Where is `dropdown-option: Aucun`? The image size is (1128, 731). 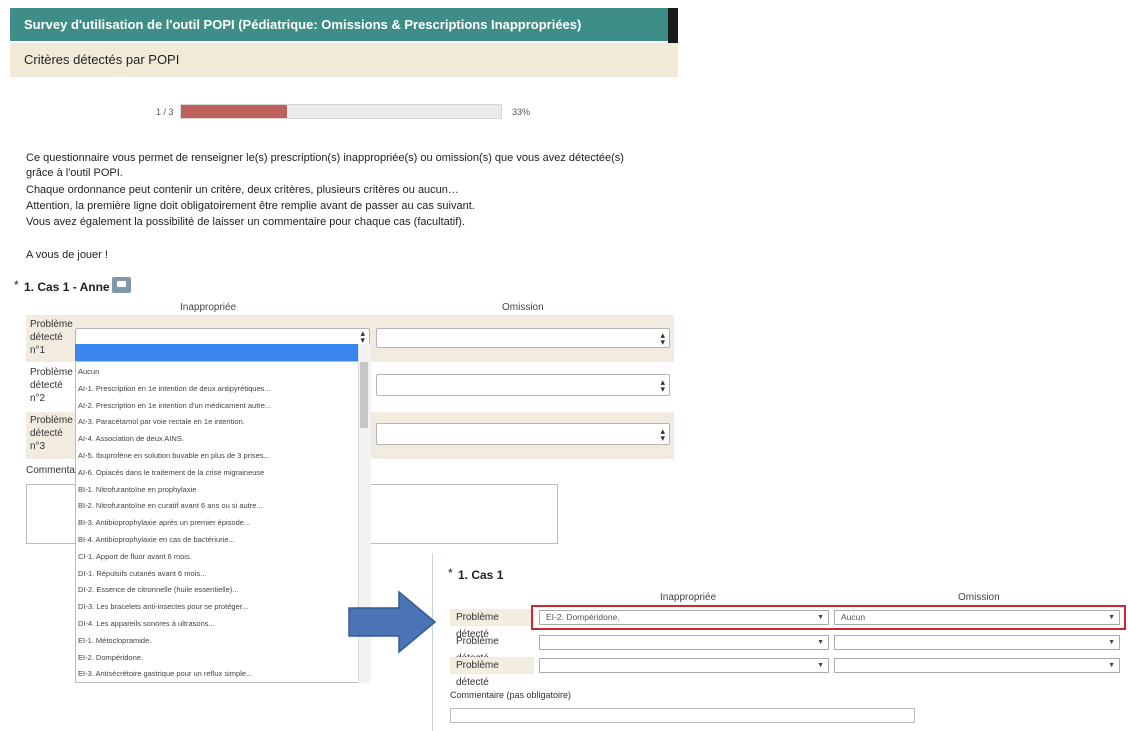 dropdown-option: Aucun is located at coordinates (88, 371).